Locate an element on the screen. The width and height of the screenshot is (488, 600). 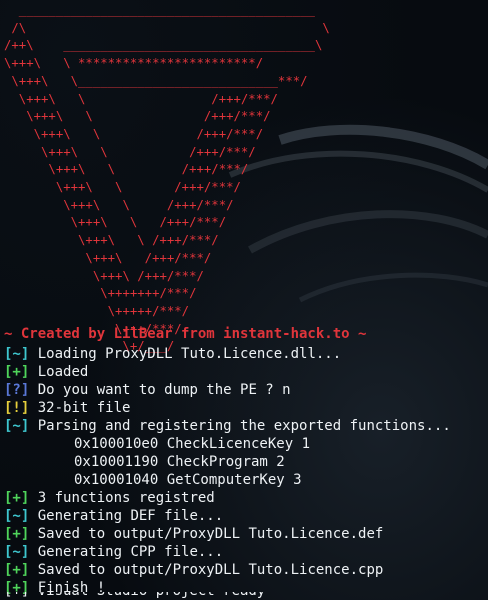
log-line: [!] 32-bit file is located at coordinates (246, 408).